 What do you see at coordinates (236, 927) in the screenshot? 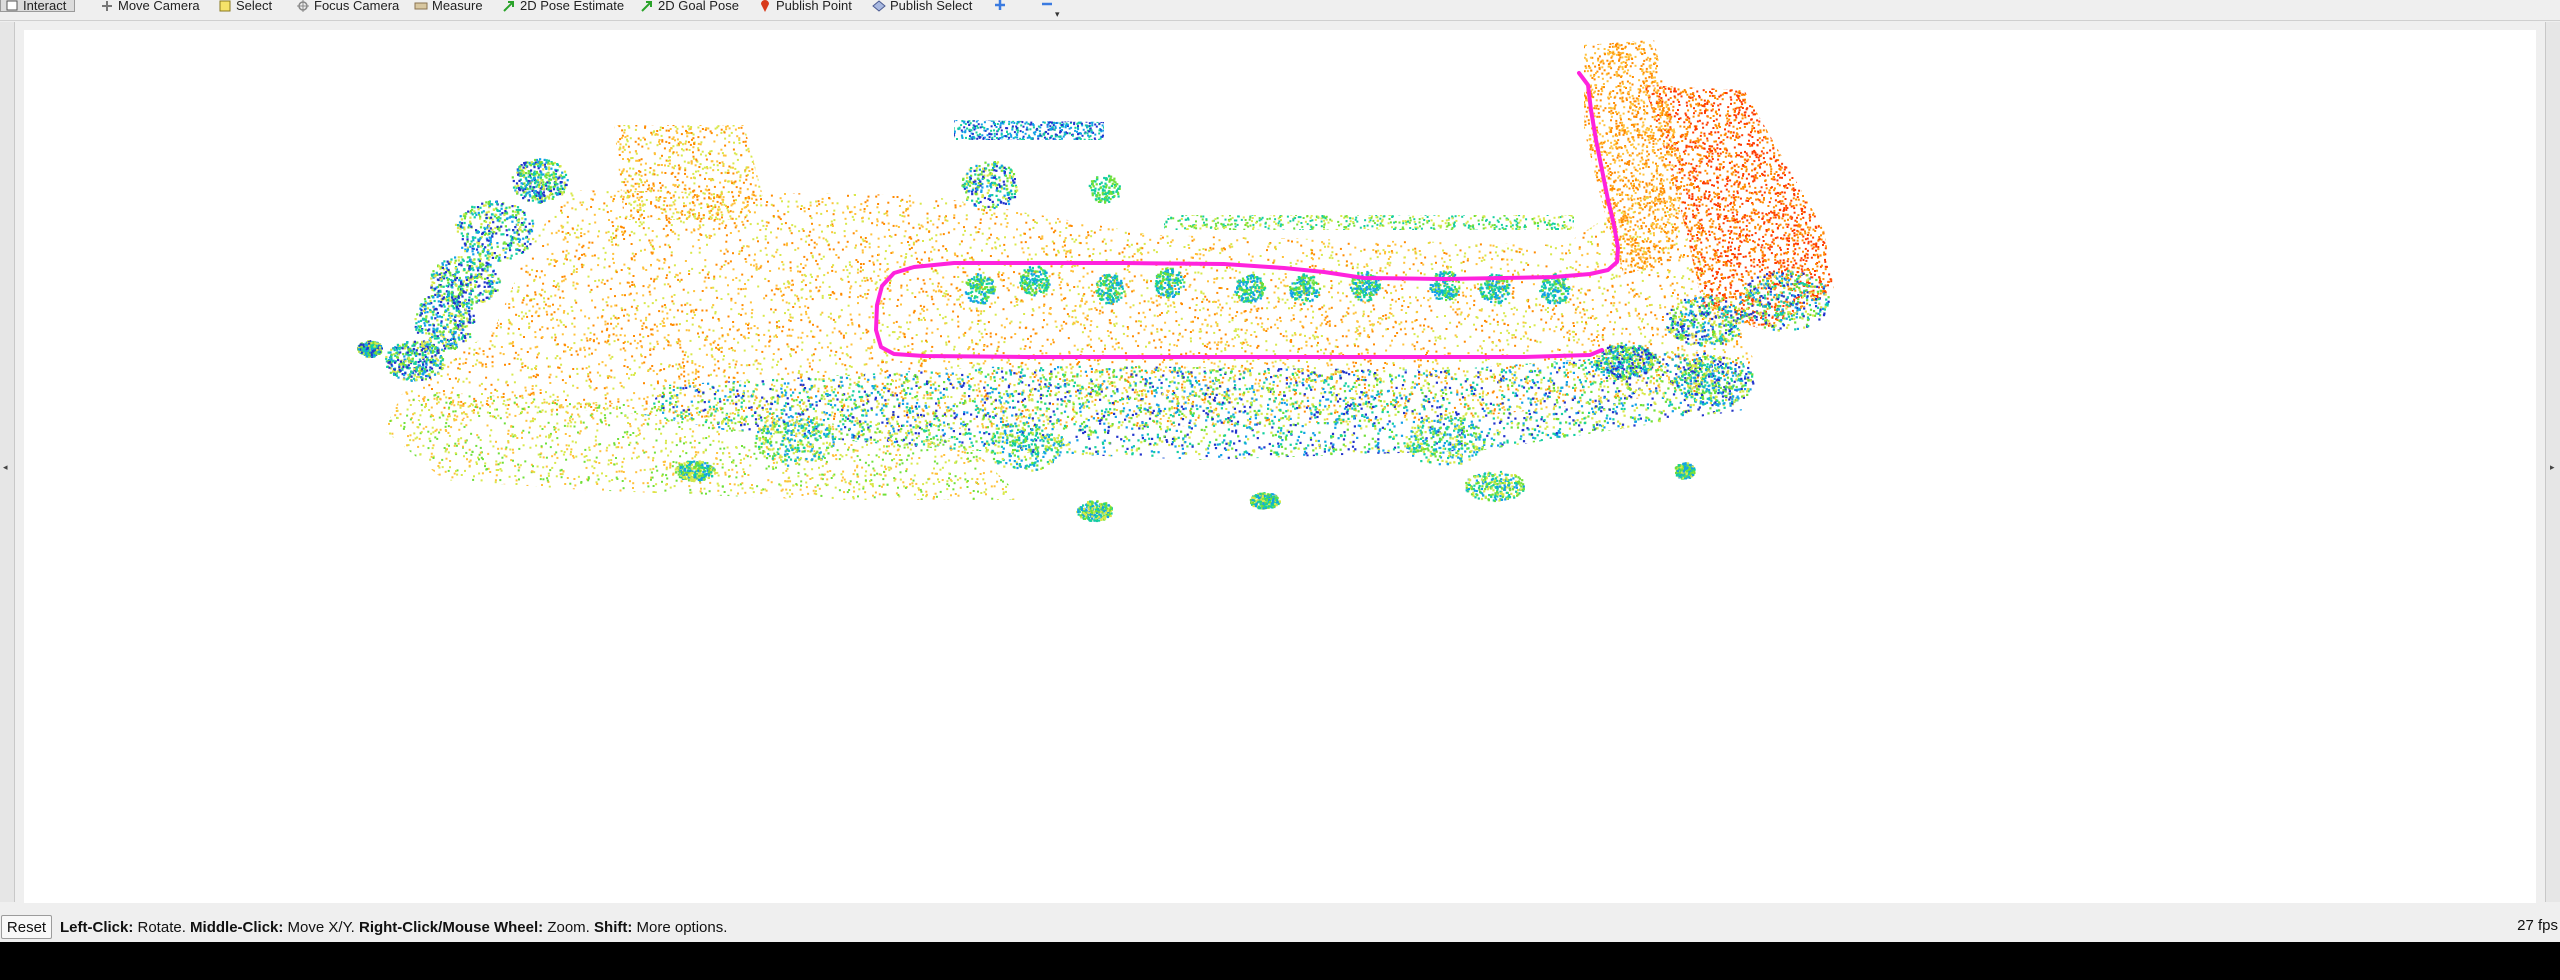
I see `hint-key: Middle-Click:` at bounding box center [236, 927].